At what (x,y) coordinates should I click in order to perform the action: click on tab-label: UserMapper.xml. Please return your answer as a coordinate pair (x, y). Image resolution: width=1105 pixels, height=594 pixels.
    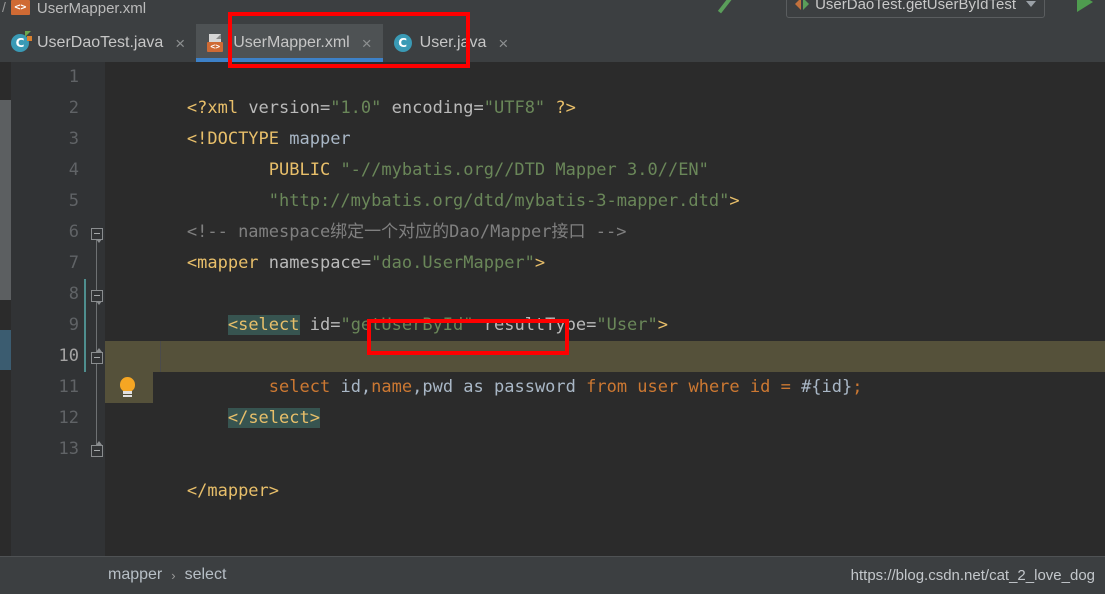
    Looking at the image, I should click on (291, 42).